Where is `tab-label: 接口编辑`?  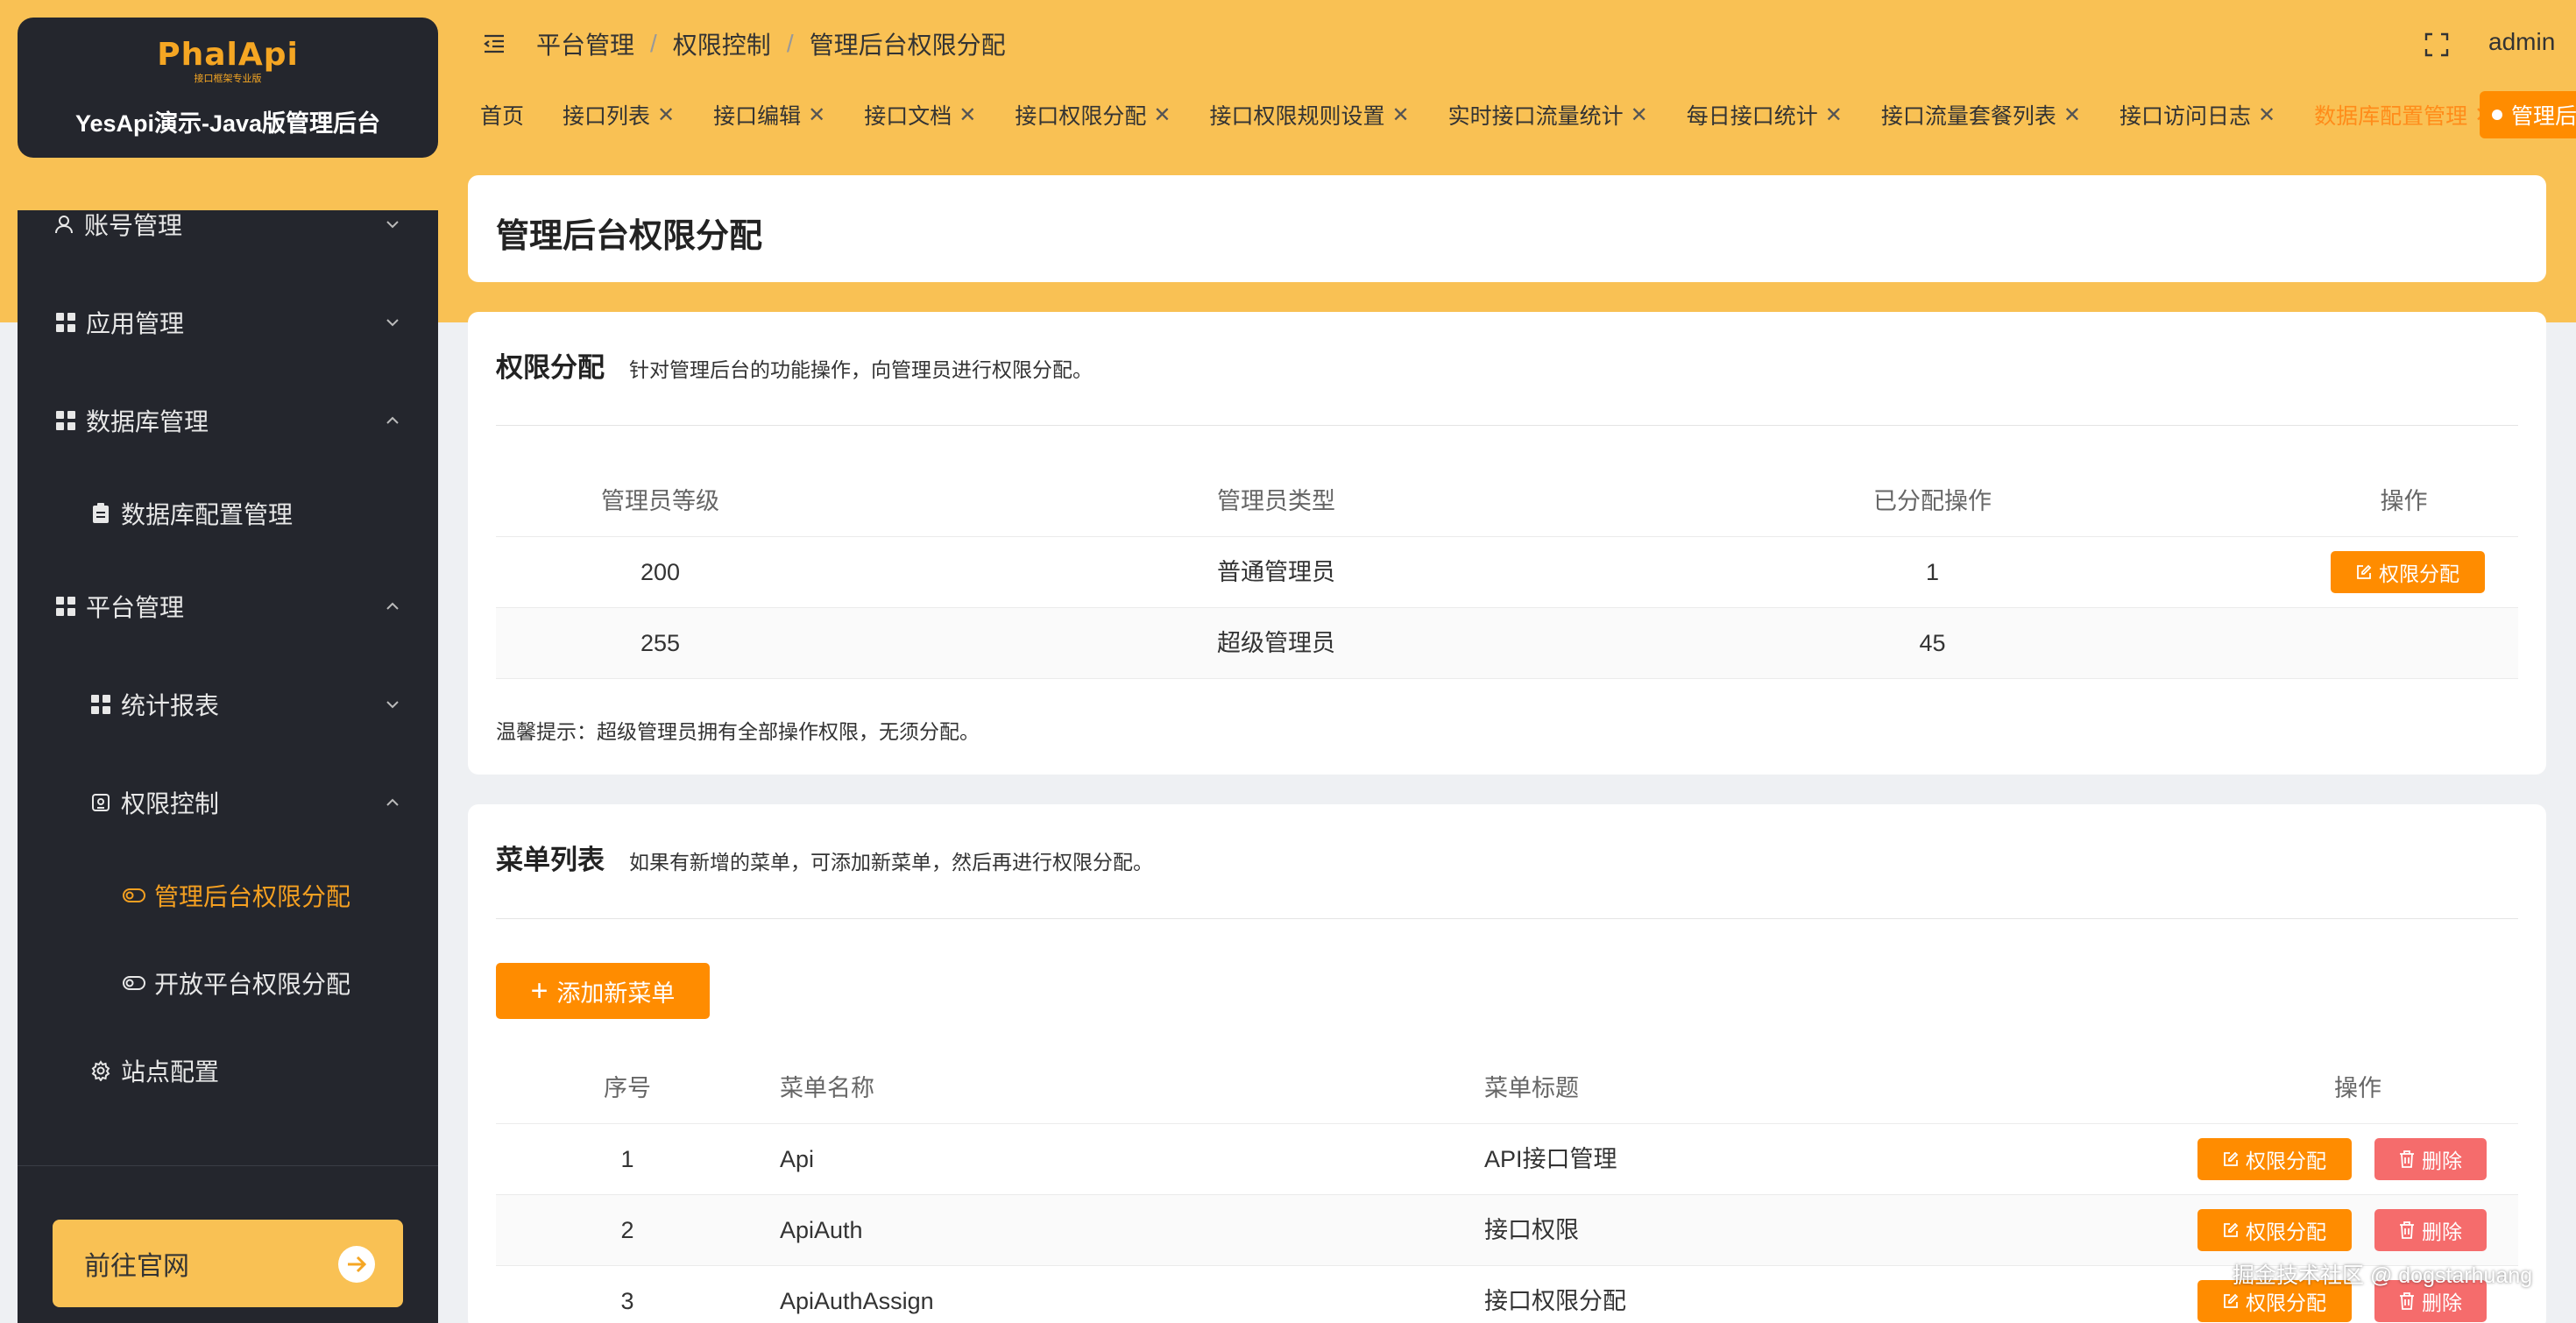 tab-label: 接口编辑 is located at coordinates (757, 116).